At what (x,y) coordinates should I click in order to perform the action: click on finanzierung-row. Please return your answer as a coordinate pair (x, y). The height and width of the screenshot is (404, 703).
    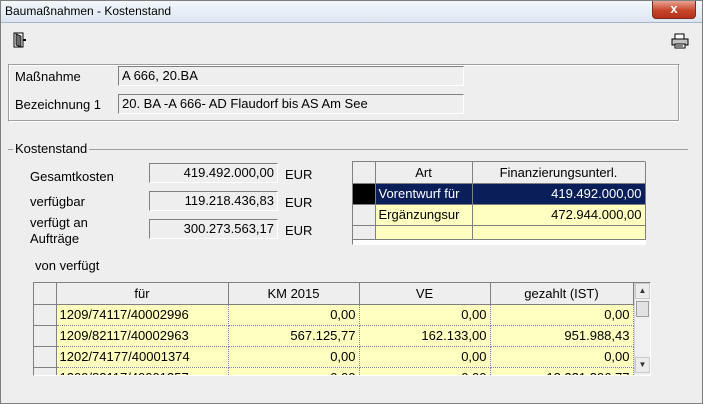
    Looking at the image, I should click on (499, 232).